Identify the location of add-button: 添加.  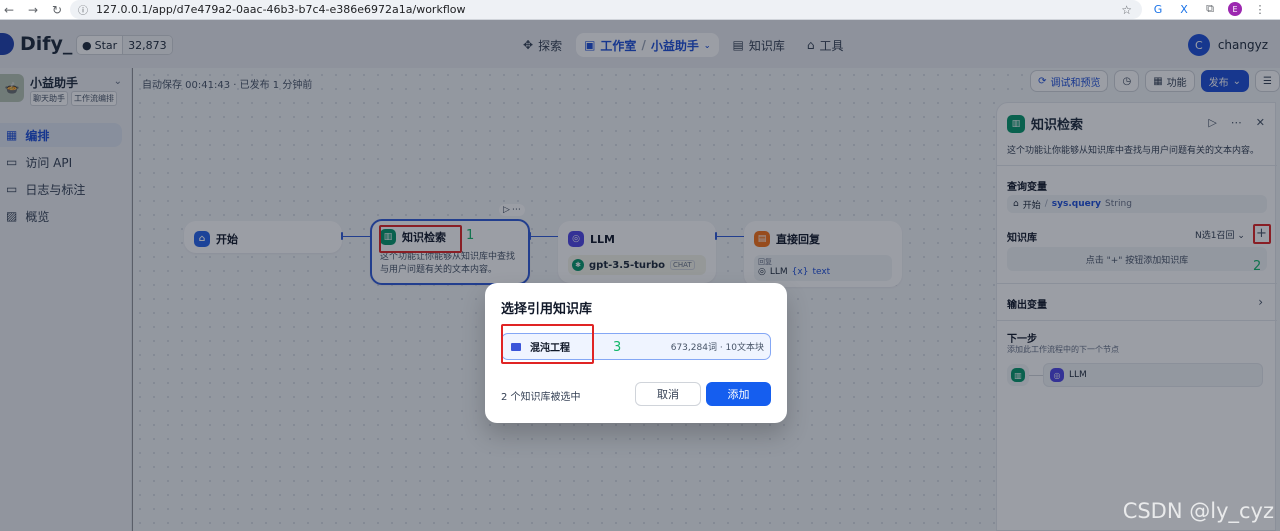
(738, 394).